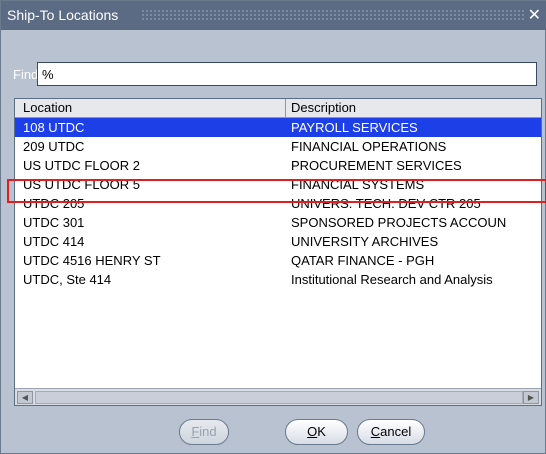  What do you see at coordinates (312, 431) in the screenshot?
I see `ok-button-mnemonic: O` at bounding box center [312, 431].